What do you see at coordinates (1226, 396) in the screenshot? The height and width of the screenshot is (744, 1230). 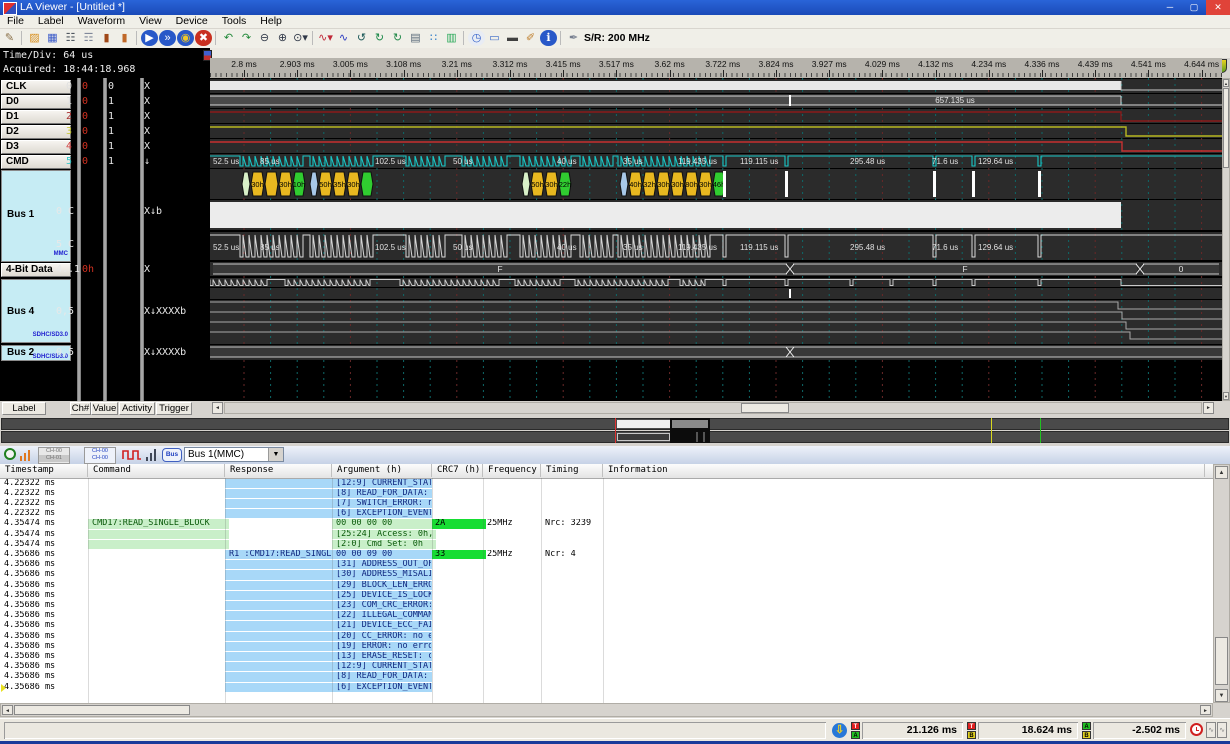 I see `wave-scroll-down-icon: ▼` at bounding box center [1226, 396].